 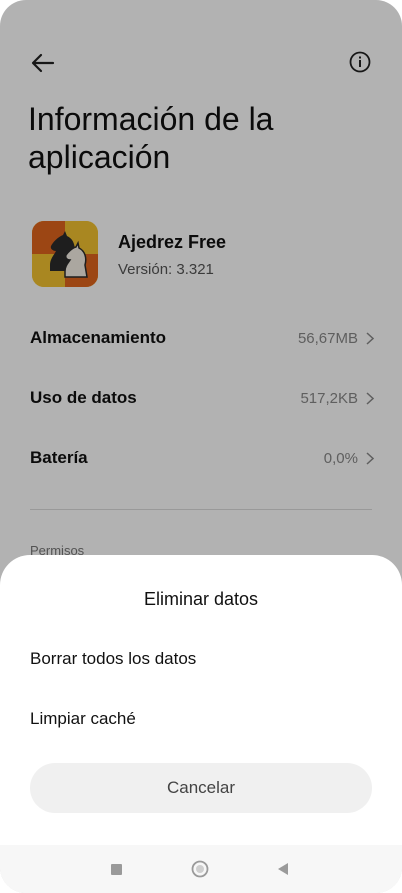 What do you see at coordinates (200, 719) in the screenshot?
I see `clear-cache-option: Limpiar caché` at bounding box center [200, 719].